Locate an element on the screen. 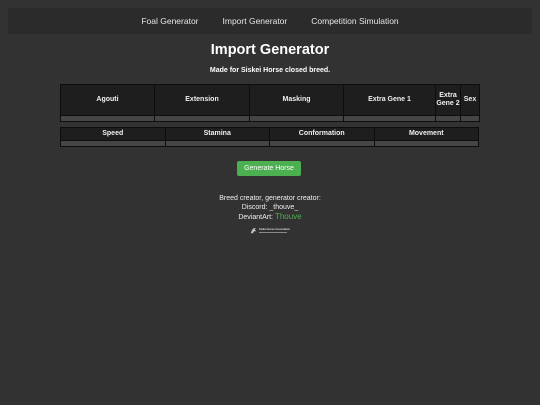  header-sex: Sex is located at coordinates (470, 100).